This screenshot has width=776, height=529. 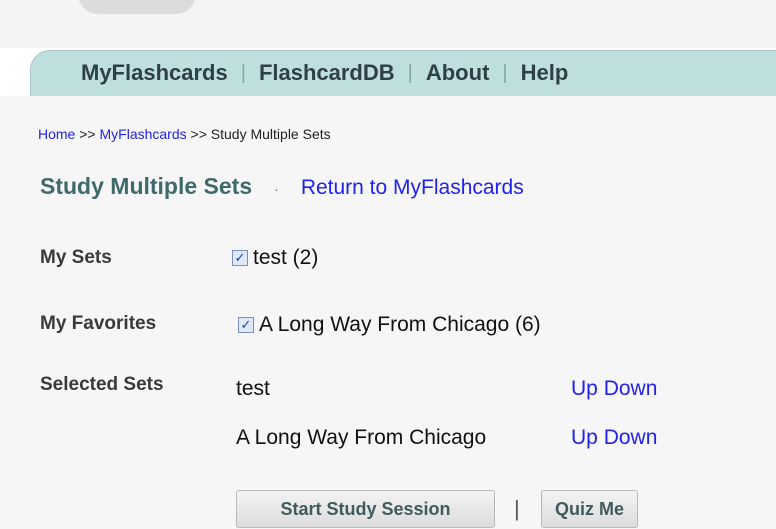 What do you see at coordinates (102, 384) in the screenshot?
I see `selected-sets-label: Selected Sets` at bounding box center [102, 384].